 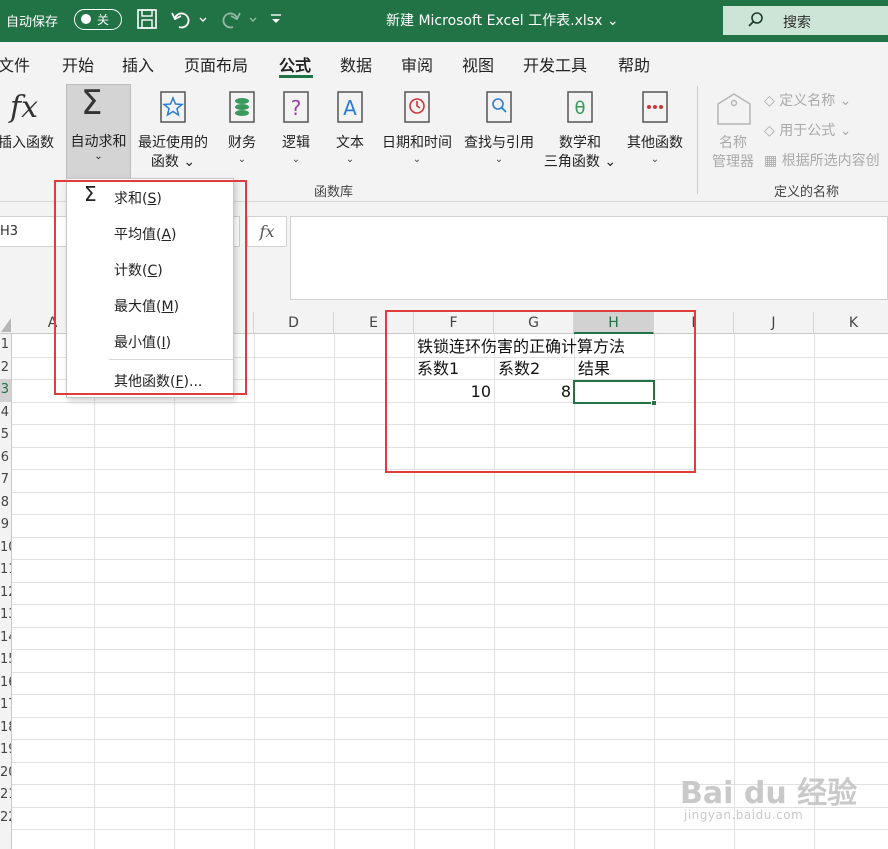 I want to click on autosave-toggle: 关, so click(x=98, y=19).